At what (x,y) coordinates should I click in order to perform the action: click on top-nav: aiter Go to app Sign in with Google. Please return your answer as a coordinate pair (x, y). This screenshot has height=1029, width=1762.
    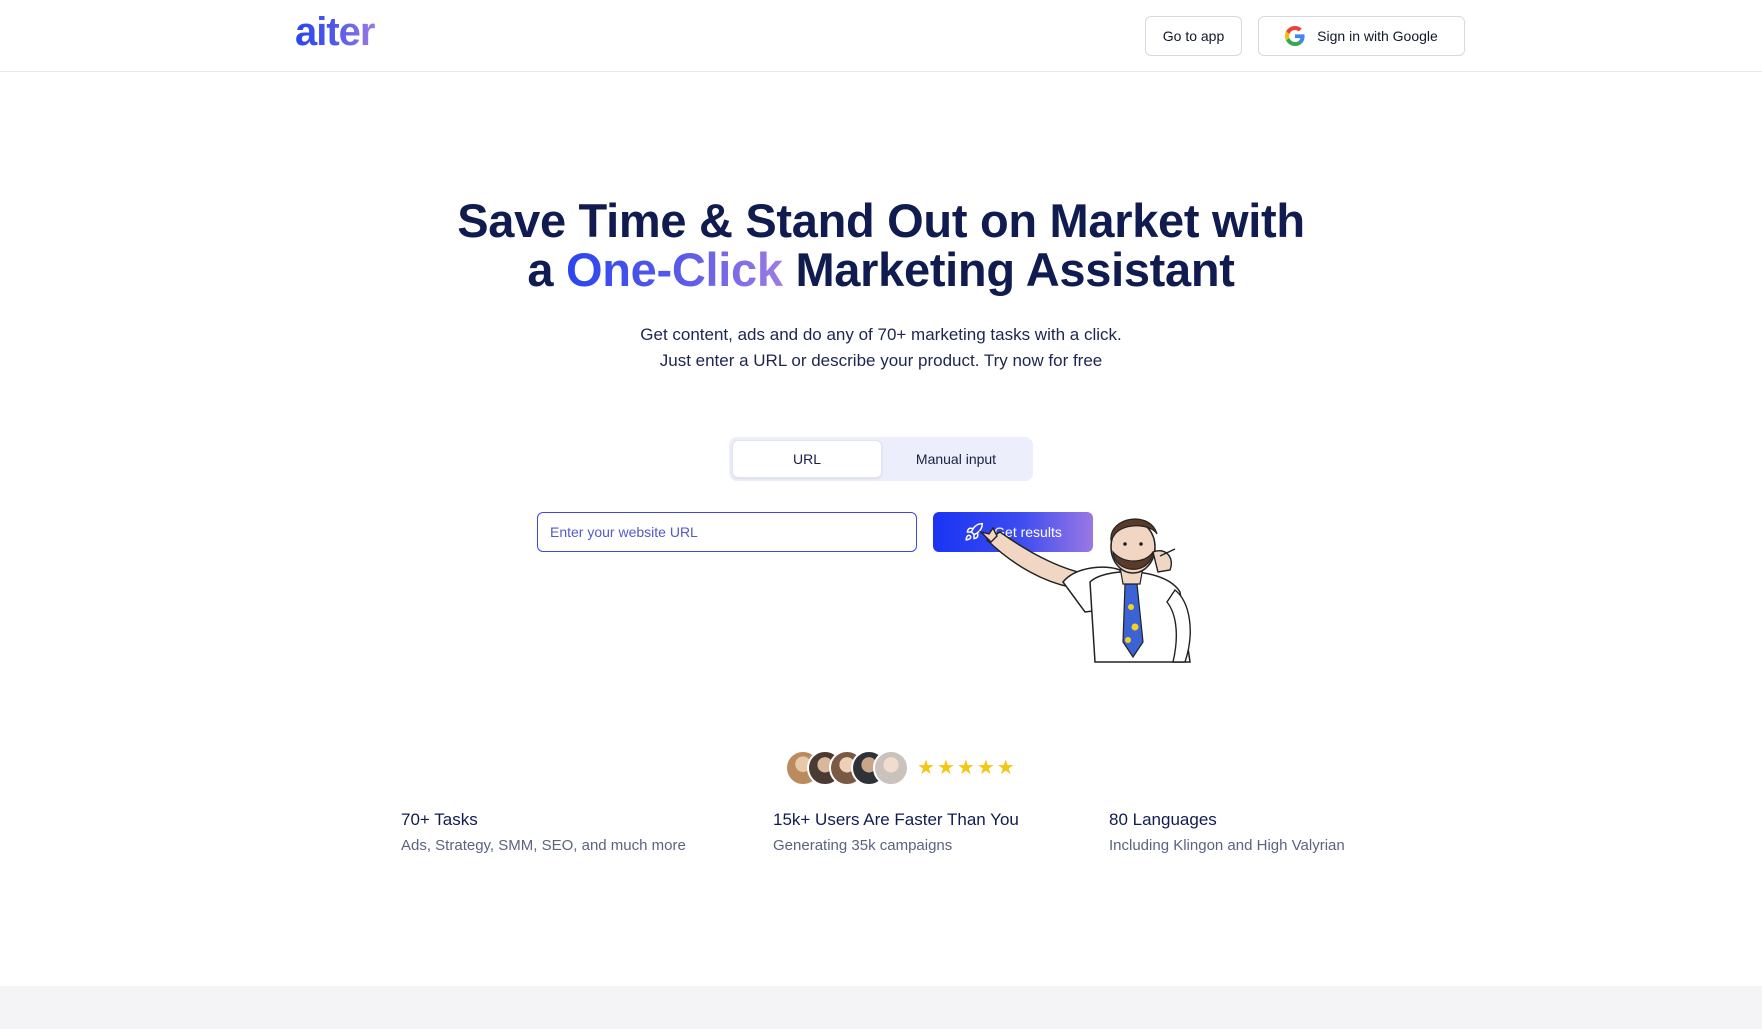
    Looking at the image, I should click on (881, 36).